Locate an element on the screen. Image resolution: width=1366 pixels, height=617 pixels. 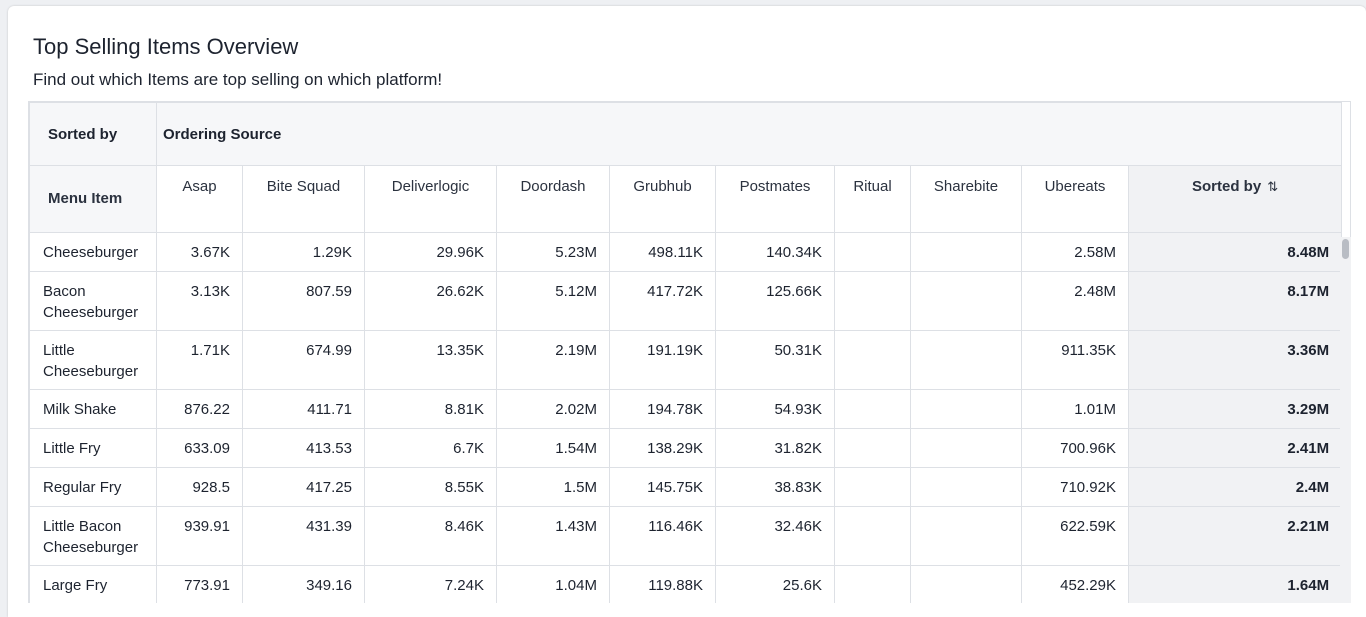
sorted-by-column-label: Sorted by is located at coordinates (1227, 186).